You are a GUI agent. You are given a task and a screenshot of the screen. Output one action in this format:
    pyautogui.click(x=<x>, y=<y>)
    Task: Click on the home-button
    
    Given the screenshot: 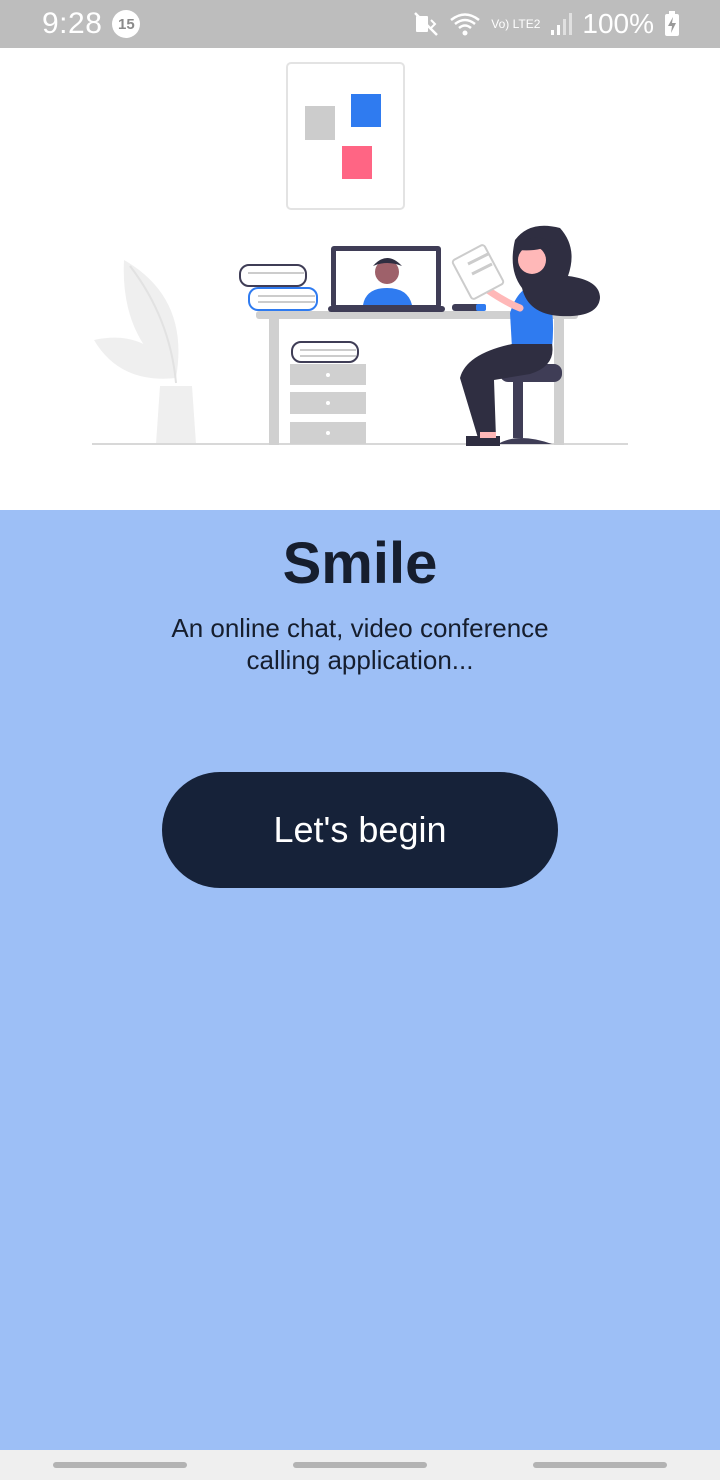 What is the action you would take?
    pyautogui.click(x=360, y=1465)
    